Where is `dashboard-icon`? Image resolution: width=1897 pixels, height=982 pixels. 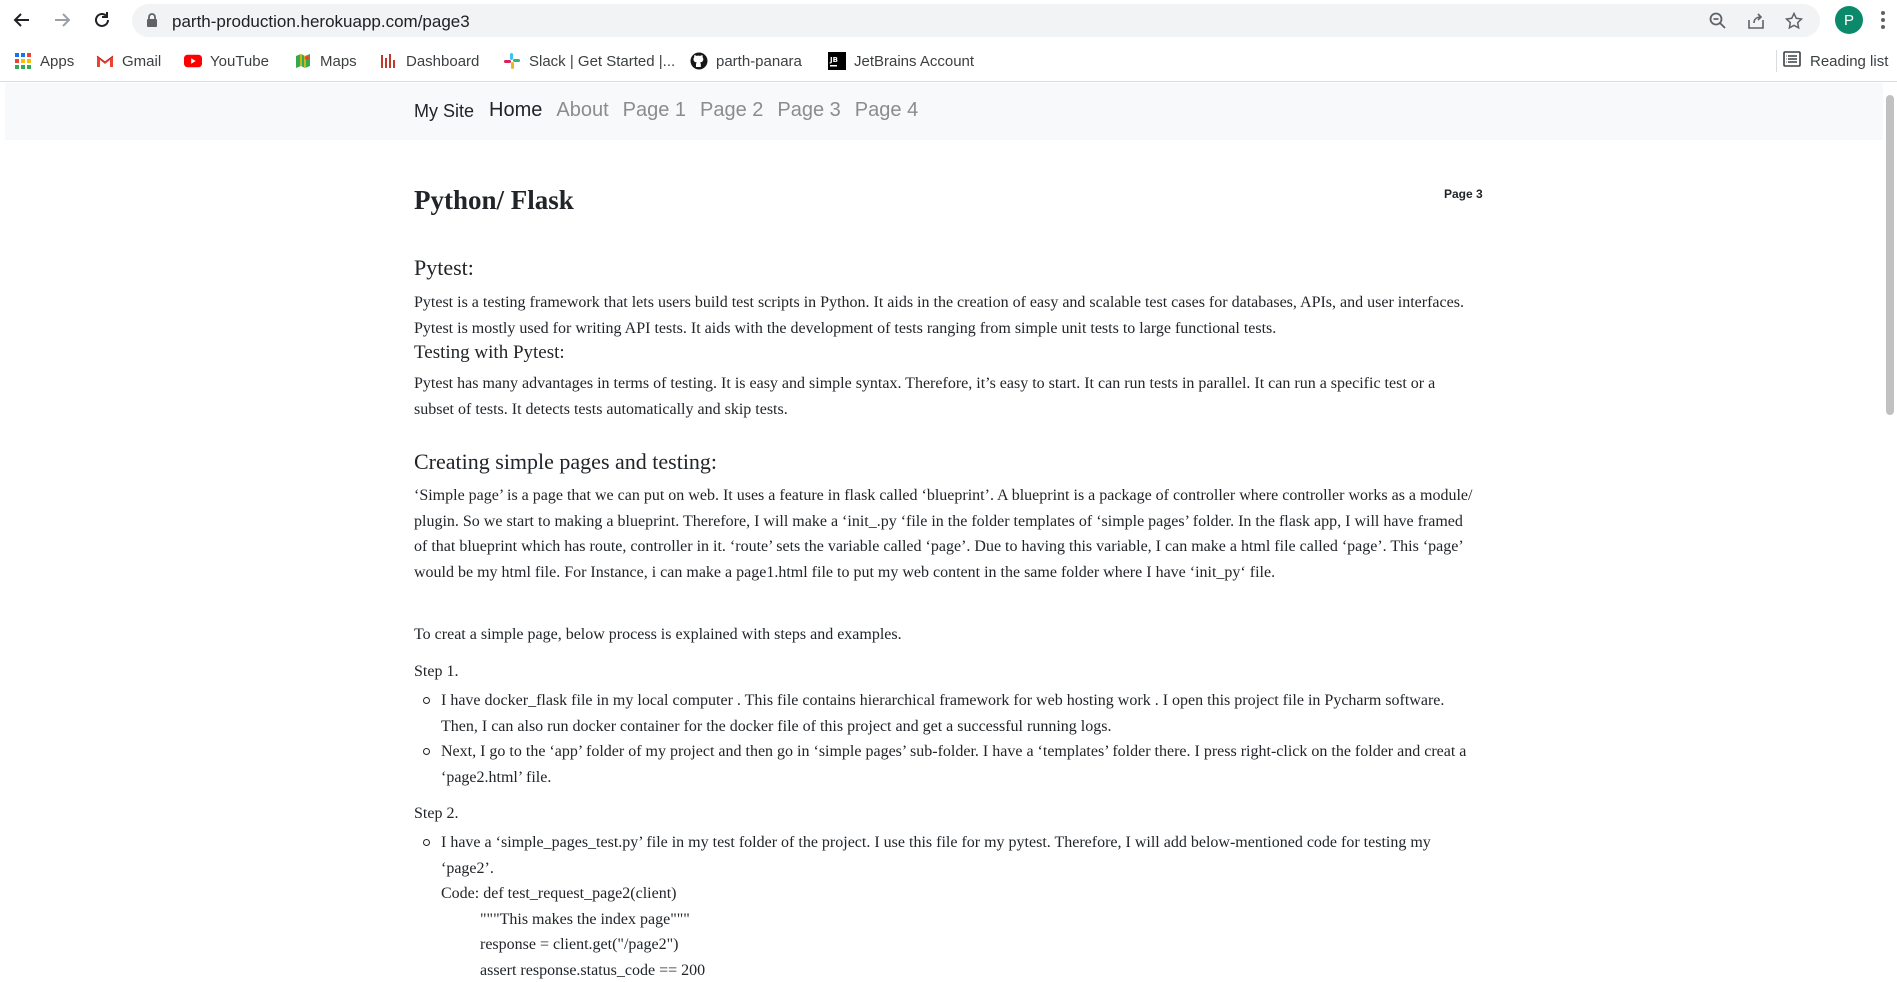 dashboard-icon is located at coordinates (389, 61).